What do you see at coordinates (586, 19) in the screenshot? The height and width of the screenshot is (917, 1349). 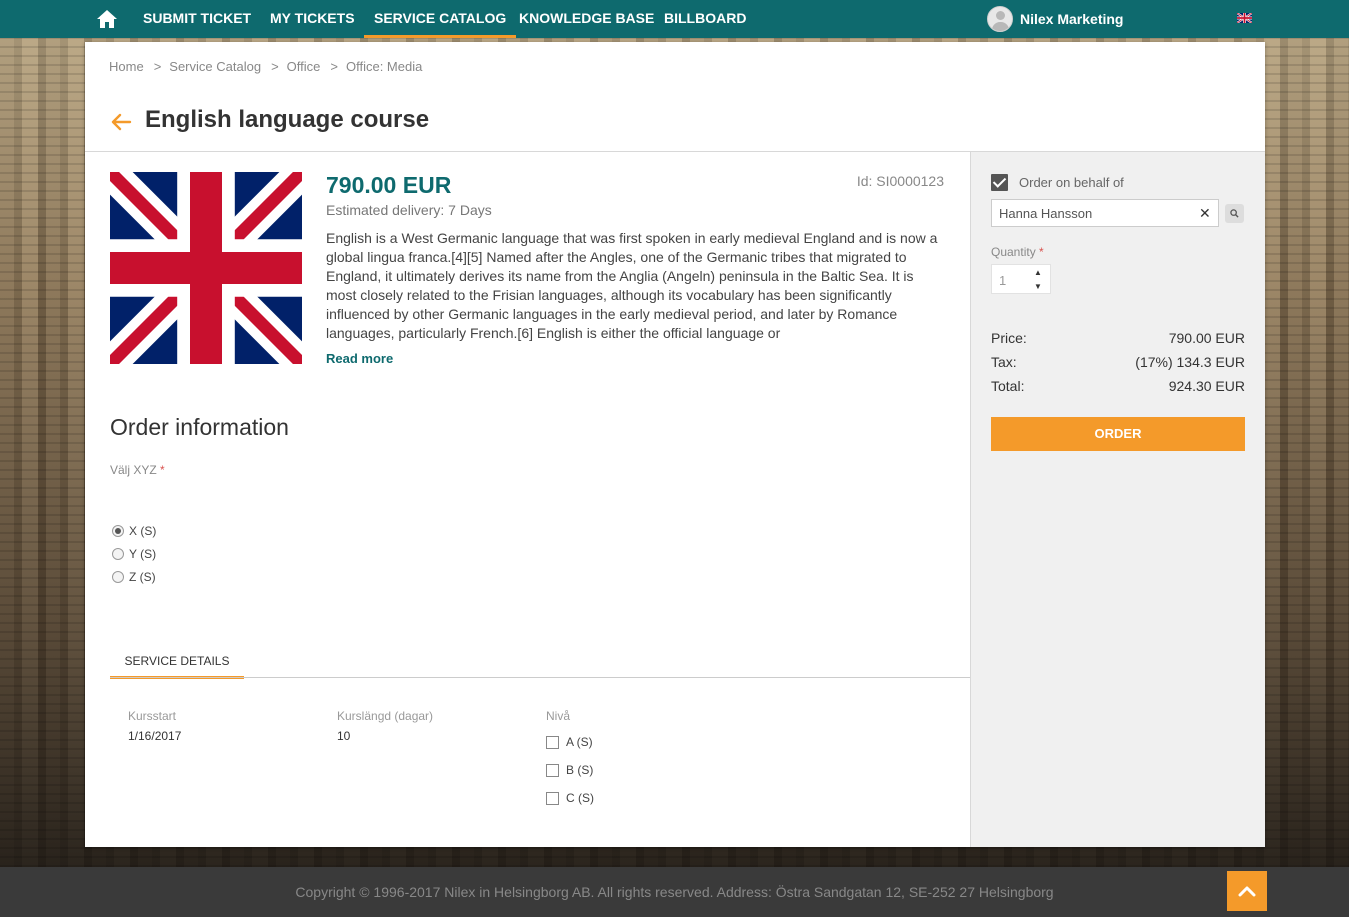 I see `nav-knowledge-base: KNOWLEDGE BASE` at bounding box center [586, 19].